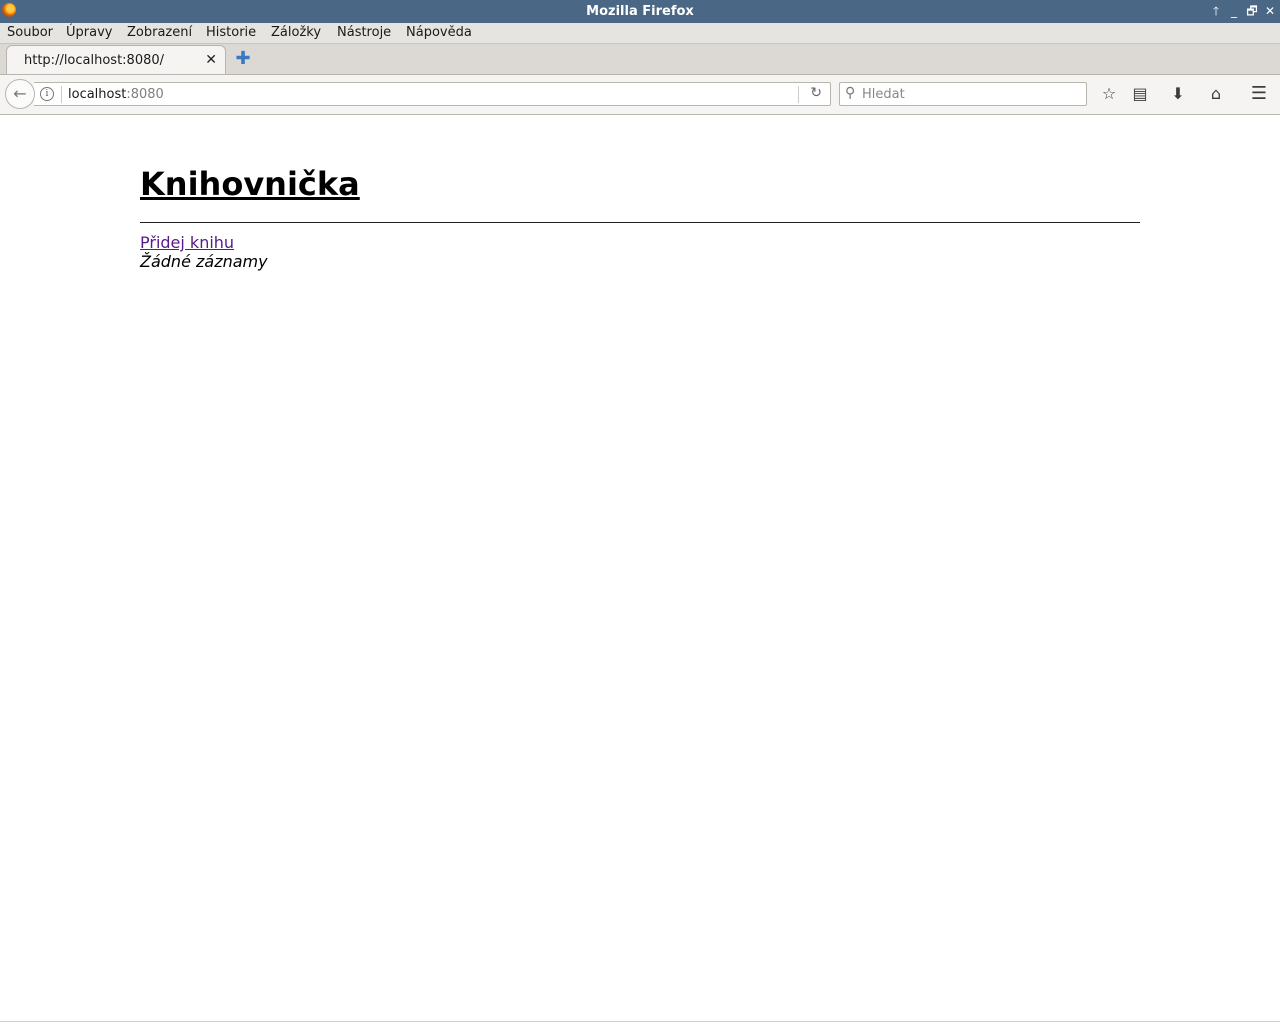 The height and width of the screenshot is (1024, 1280). What do you see at coordinates (204, 261) in the screenshot?
I see `empty-records-message: Žádné záznamy` at bounding box center [204, 261].